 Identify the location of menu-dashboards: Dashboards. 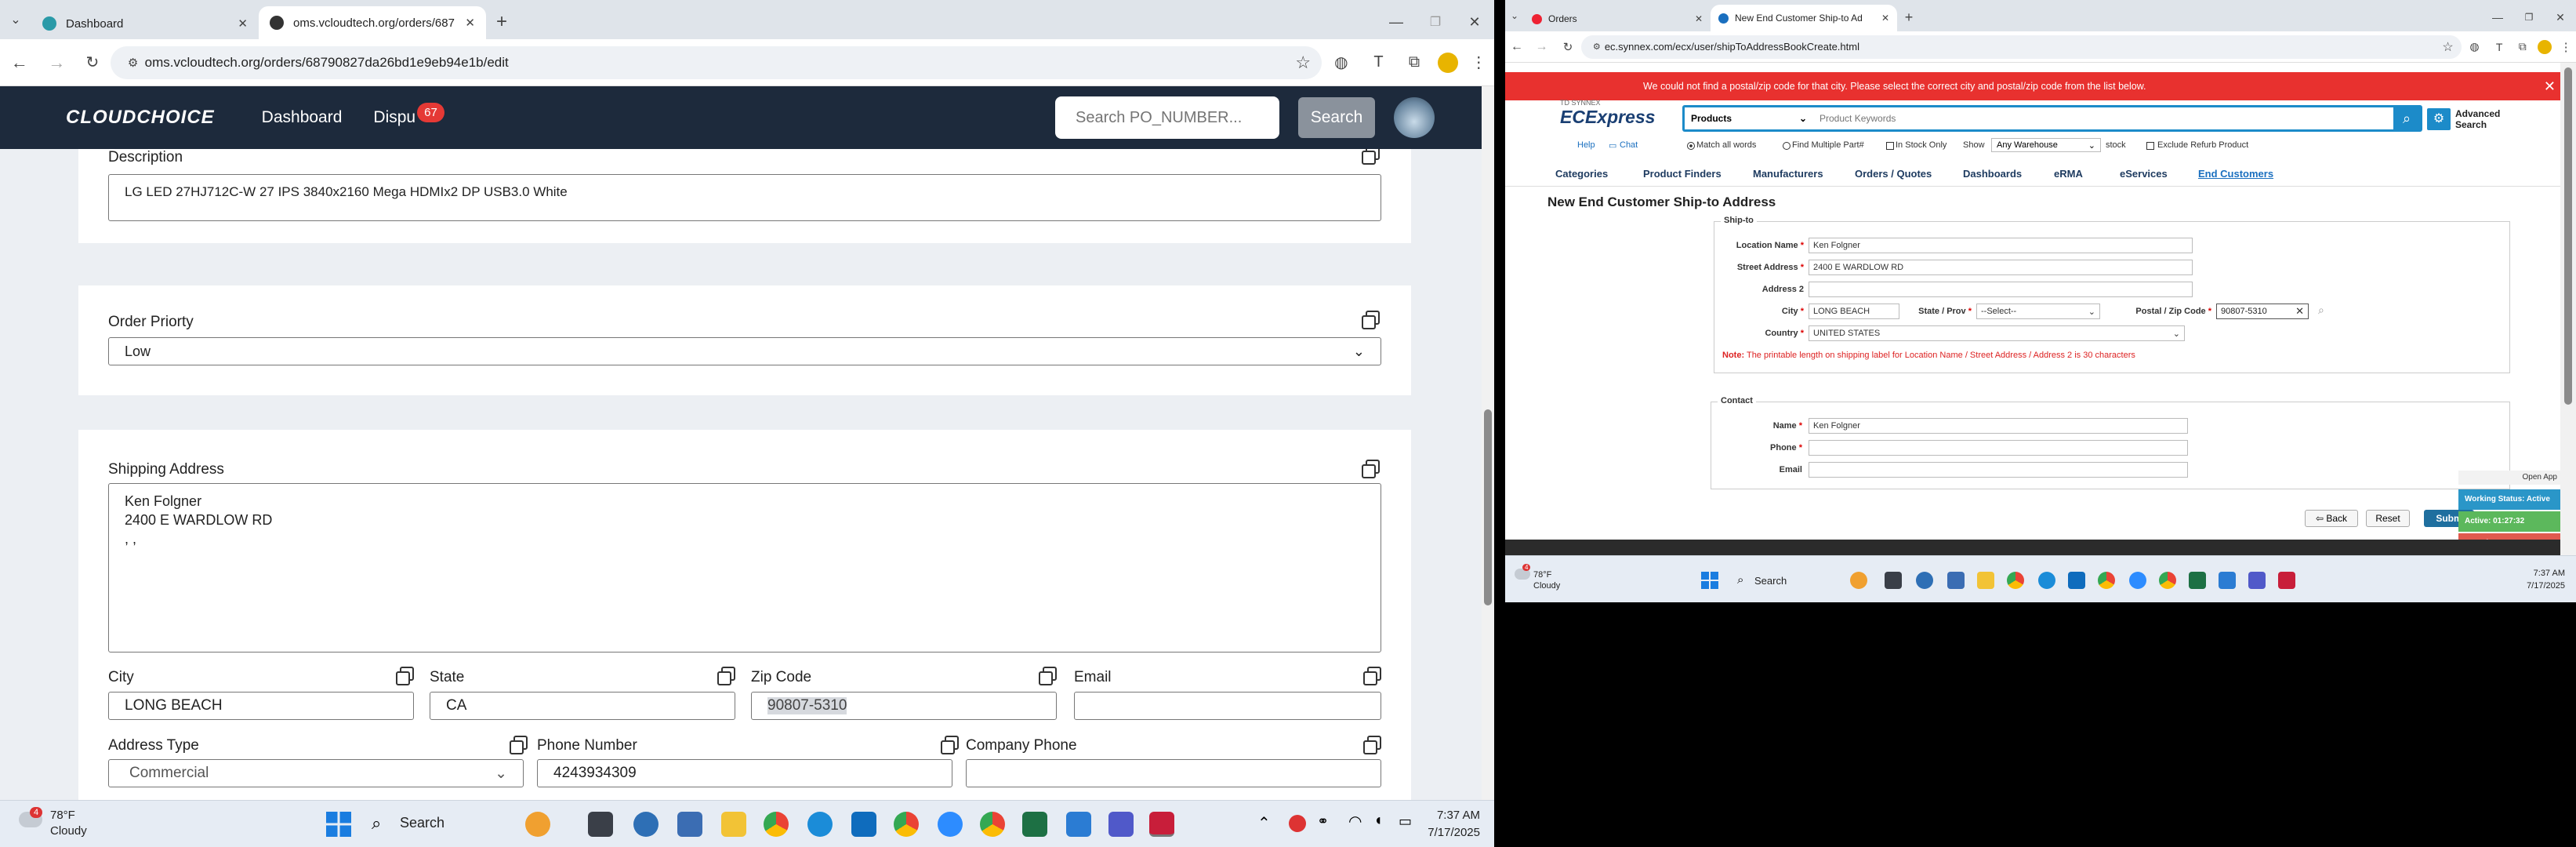
(1993, 174).